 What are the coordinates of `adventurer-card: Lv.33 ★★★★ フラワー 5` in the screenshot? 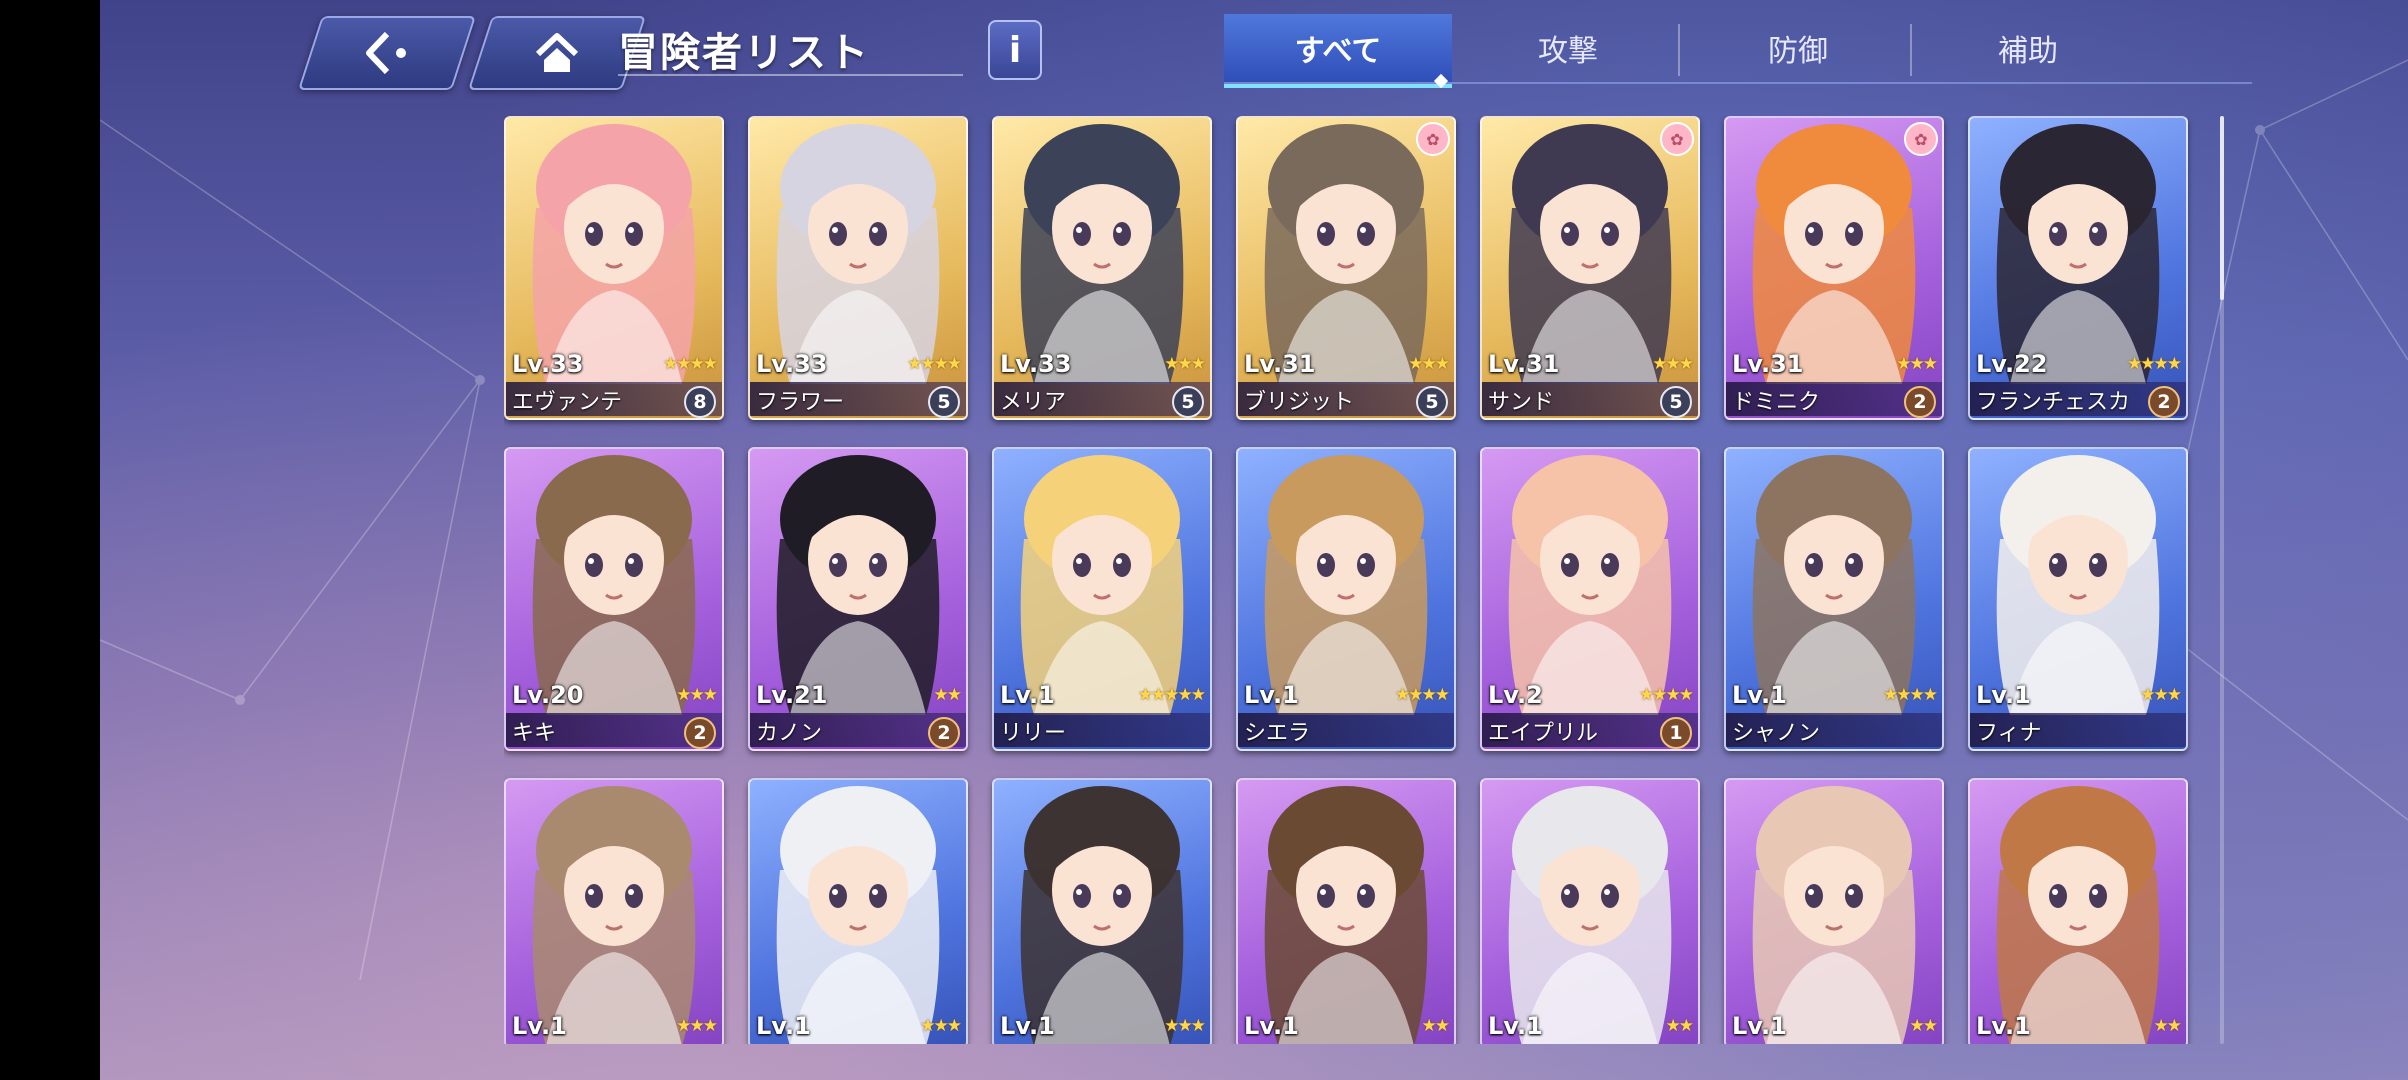 It's located at (858, 268).